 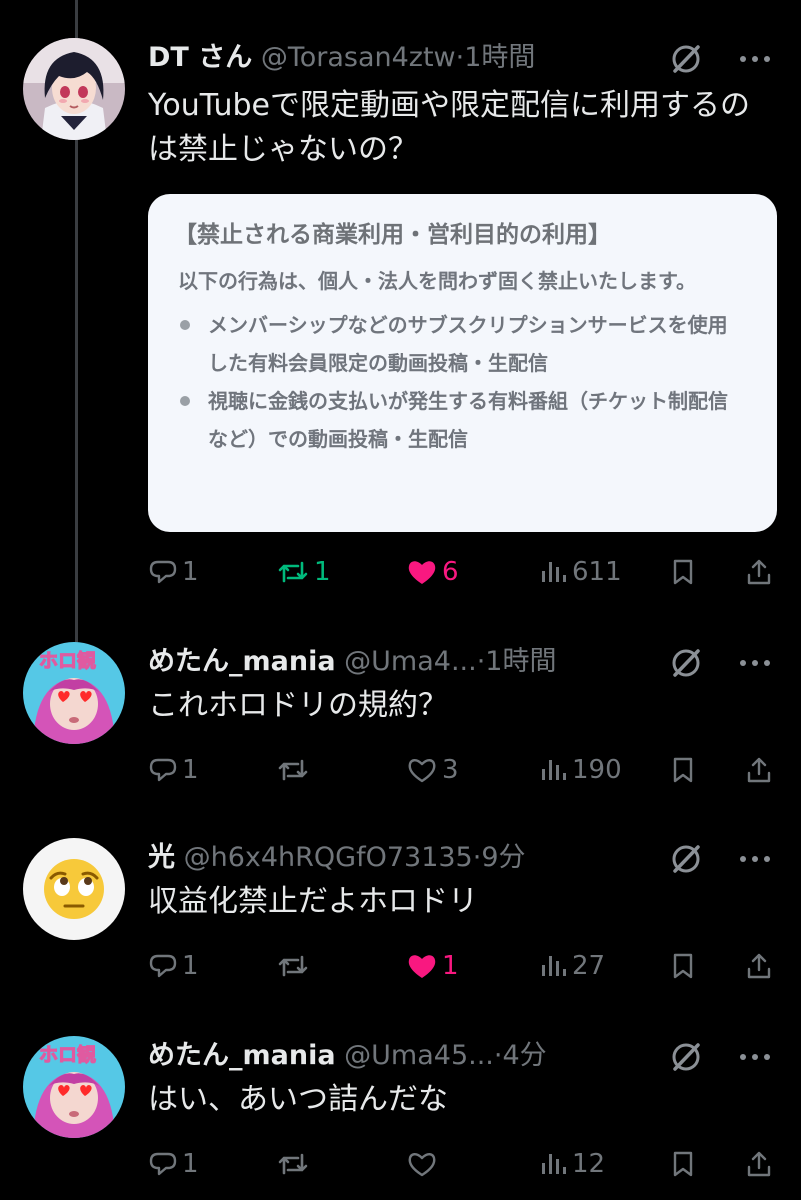 I want to click on user-handle: @h6x4hRQGfO73135, so click(x=328, y=857).